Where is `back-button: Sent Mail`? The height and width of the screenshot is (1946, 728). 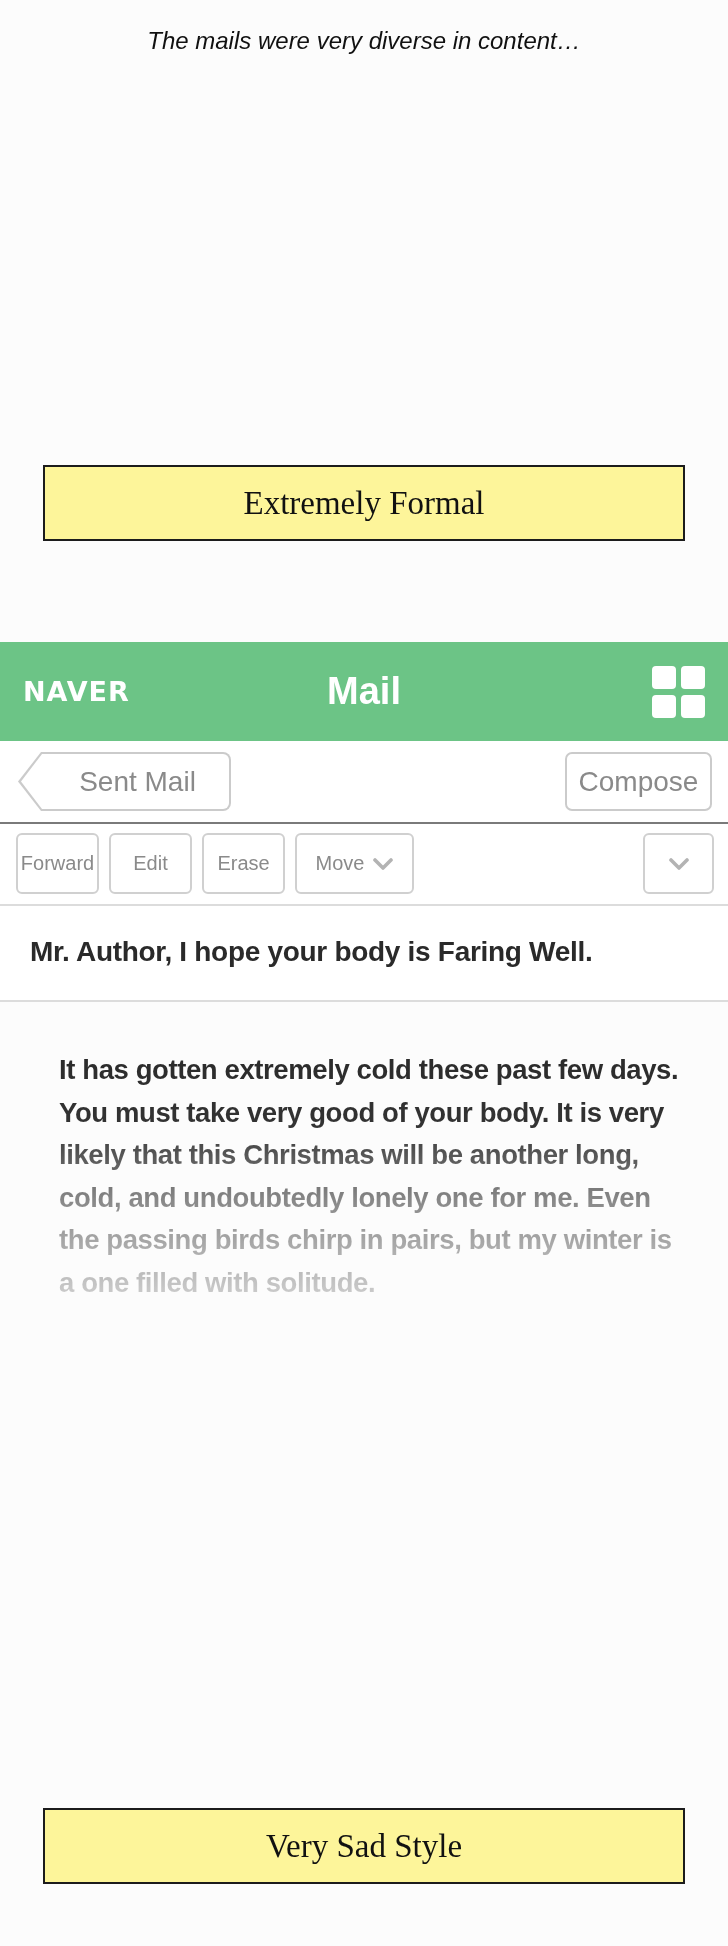
back-button: Sent Mail is located at coordinates (124, 781).